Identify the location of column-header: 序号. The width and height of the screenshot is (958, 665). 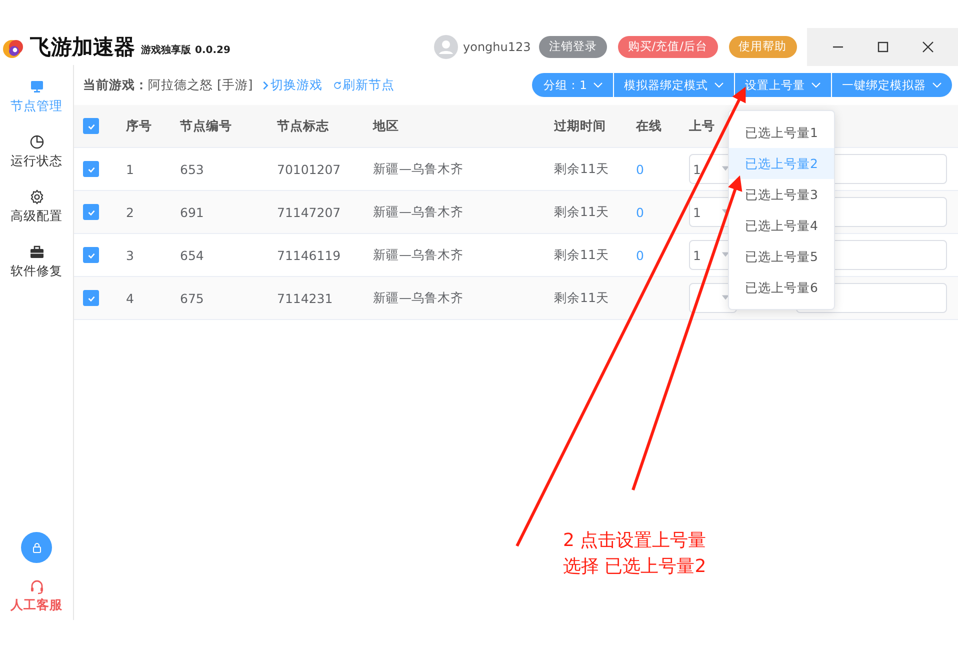
(139, 126).